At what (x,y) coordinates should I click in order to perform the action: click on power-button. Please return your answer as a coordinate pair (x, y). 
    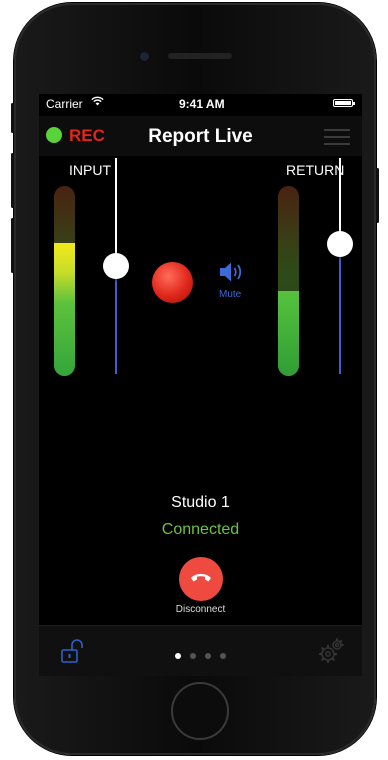
    Looking at the image, I should click on (377, 195).